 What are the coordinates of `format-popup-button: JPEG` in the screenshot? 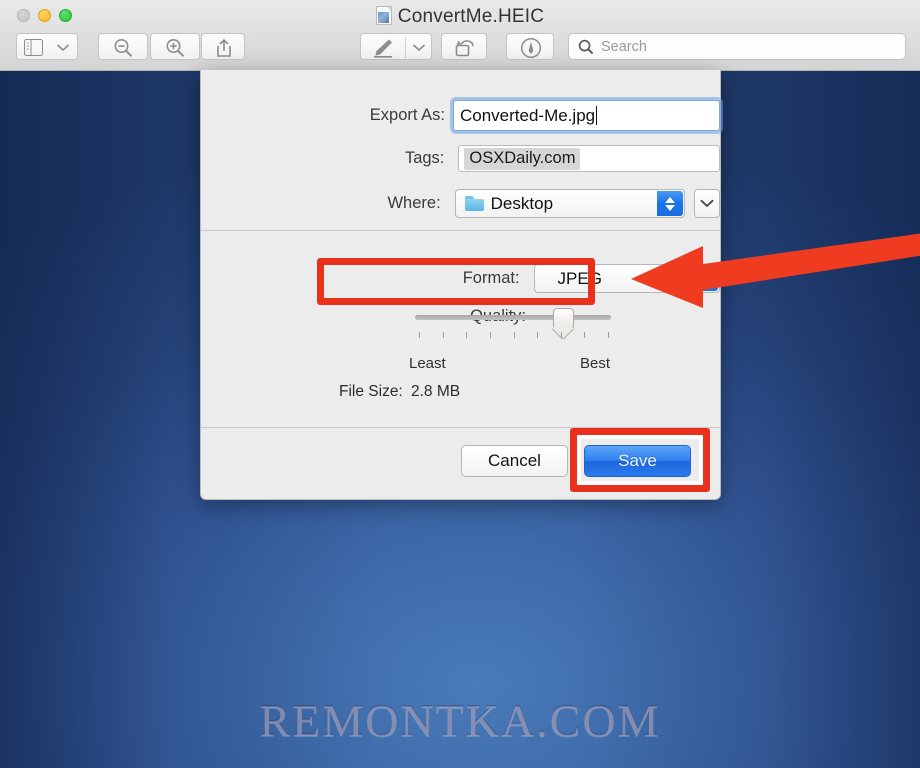 It's located at (626, 278).